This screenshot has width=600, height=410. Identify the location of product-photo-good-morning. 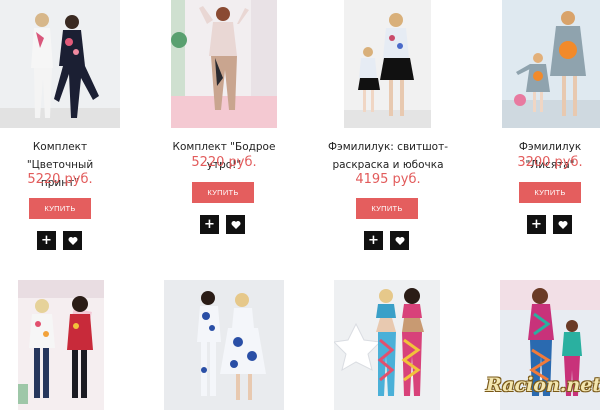
(224, 64).